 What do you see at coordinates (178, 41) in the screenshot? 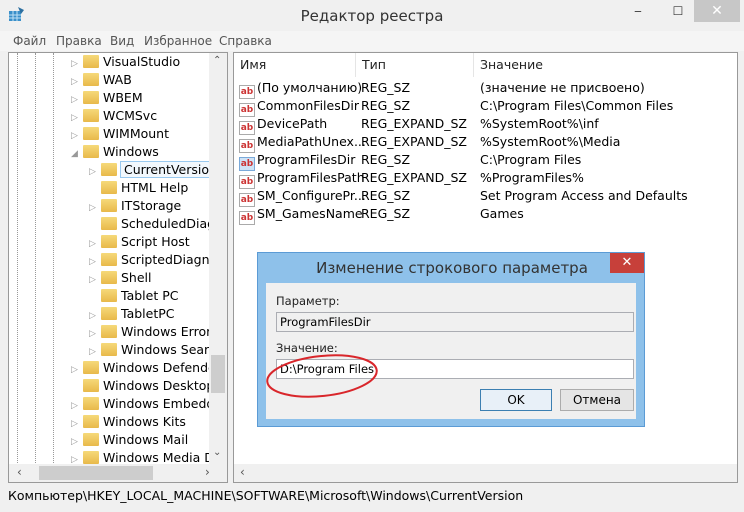
I see `menu-favorites: Избранное` at bounding box center [178, 41].